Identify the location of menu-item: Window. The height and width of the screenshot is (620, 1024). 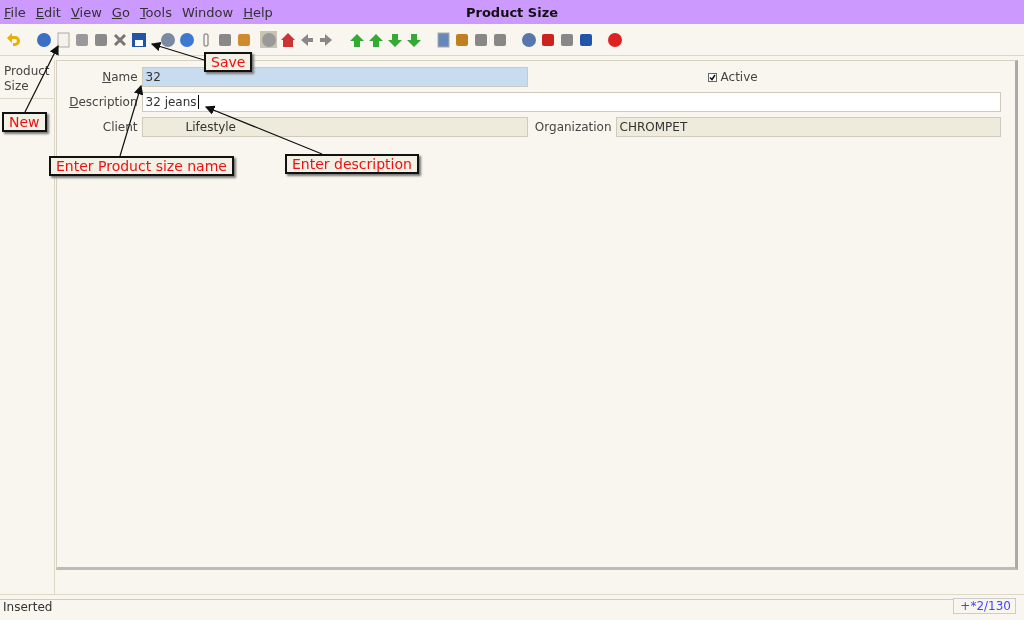
(207, 12).